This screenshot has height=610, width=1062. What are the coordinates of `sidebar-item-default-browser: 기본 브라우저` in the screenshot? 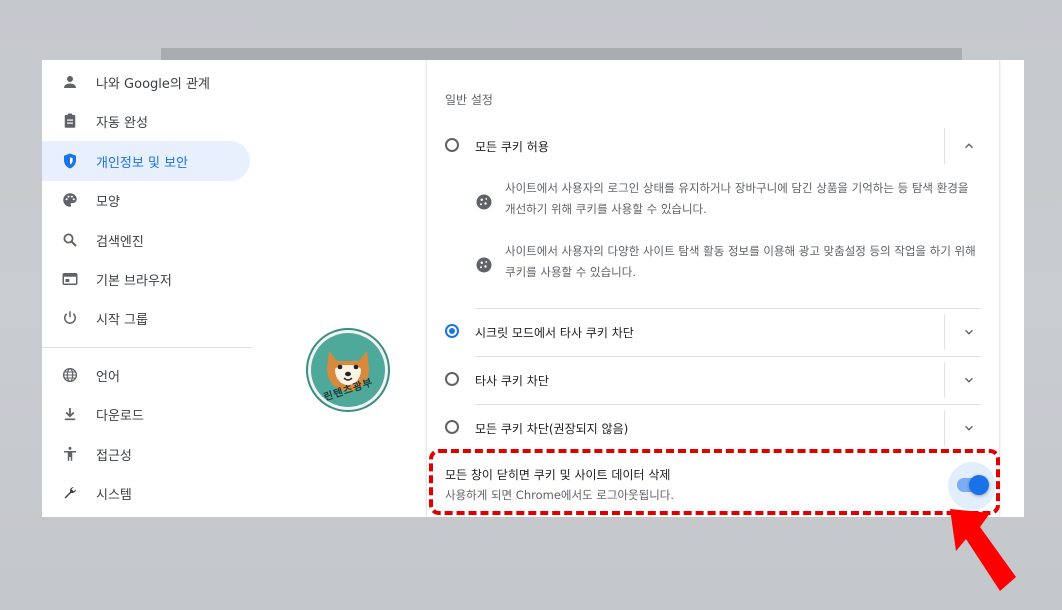 It's located at (146, 279).